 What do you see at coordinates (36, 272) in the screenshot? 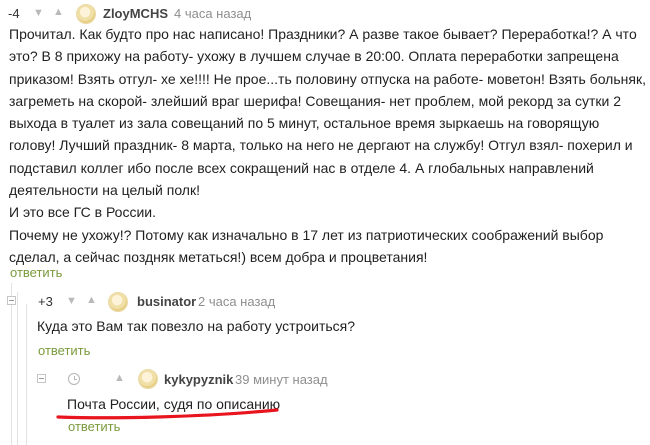
I see `comment-1-reply-link: ответить` at bounding box center [36, 272].